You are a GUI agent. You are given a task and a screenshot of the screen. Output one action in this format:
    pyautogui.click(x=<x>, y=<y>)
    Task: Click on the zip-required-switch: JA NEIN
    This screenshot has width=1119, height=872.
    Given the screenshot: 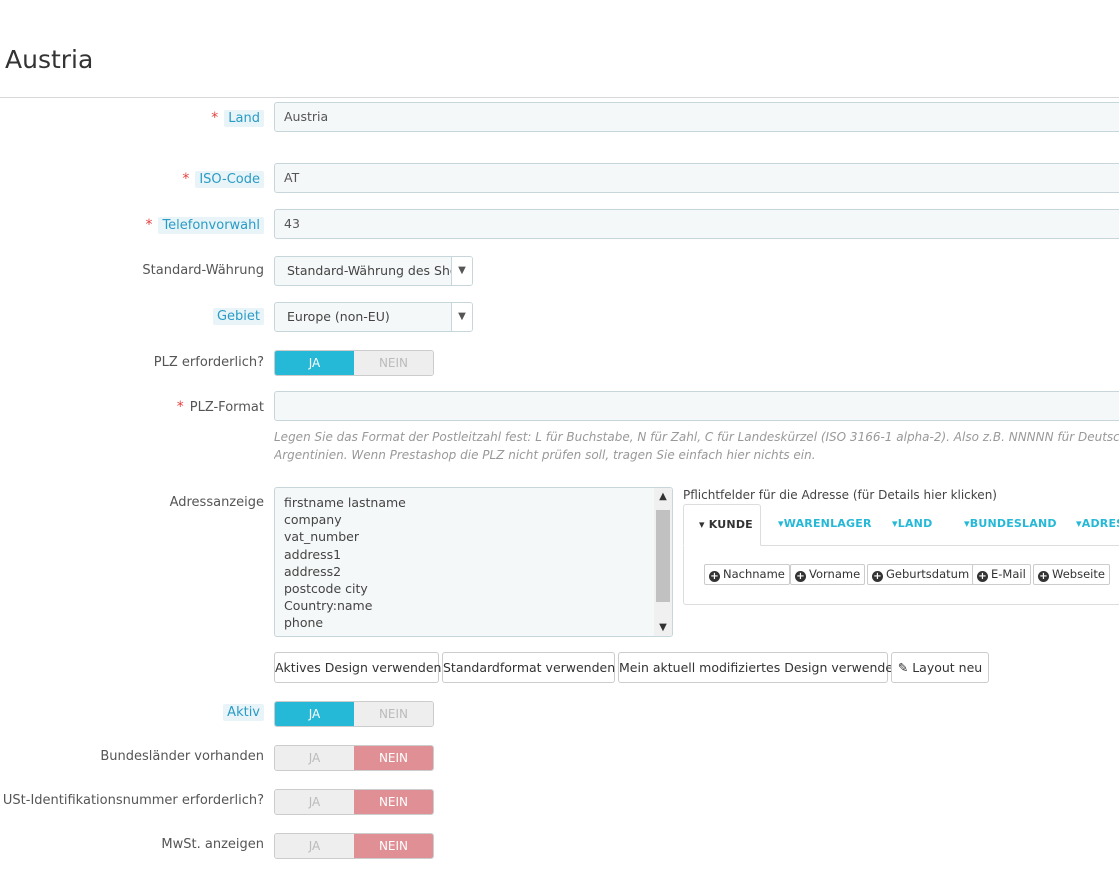 What is the action you would take?
    pyautogui.click(x=354, y=363)
    